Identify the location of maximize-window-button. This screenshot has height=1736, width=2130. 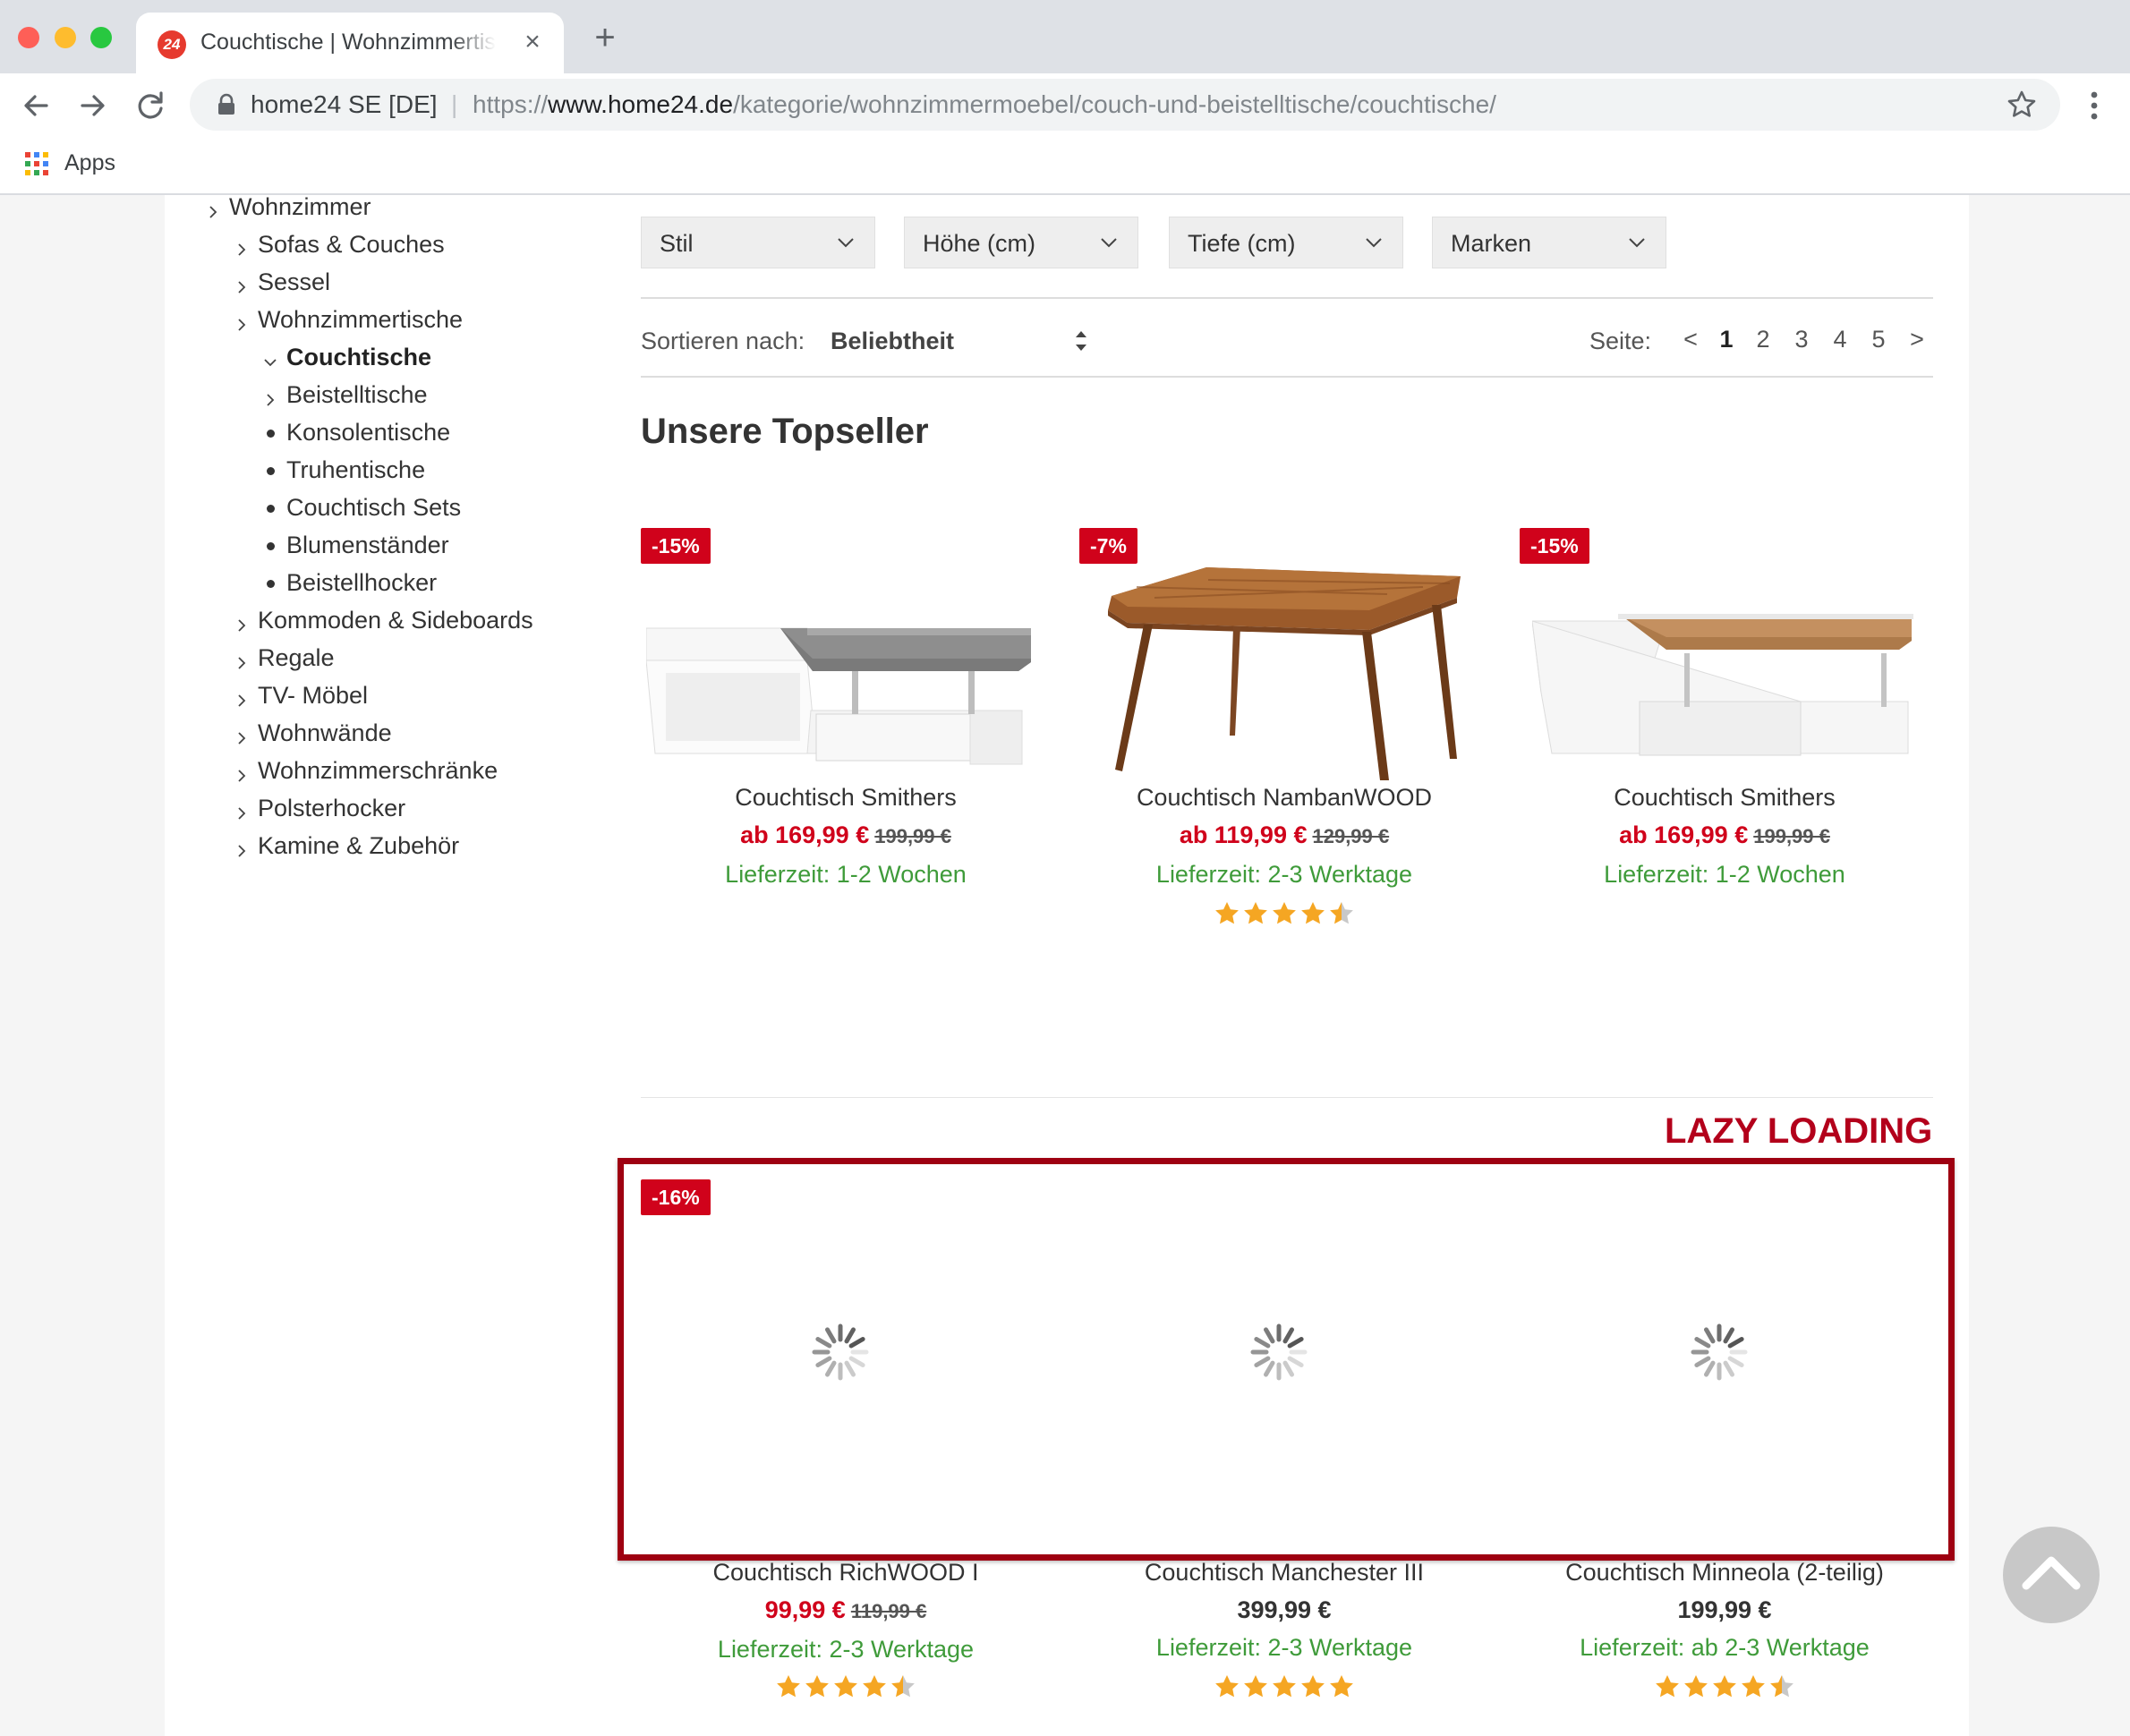
(101, 38).